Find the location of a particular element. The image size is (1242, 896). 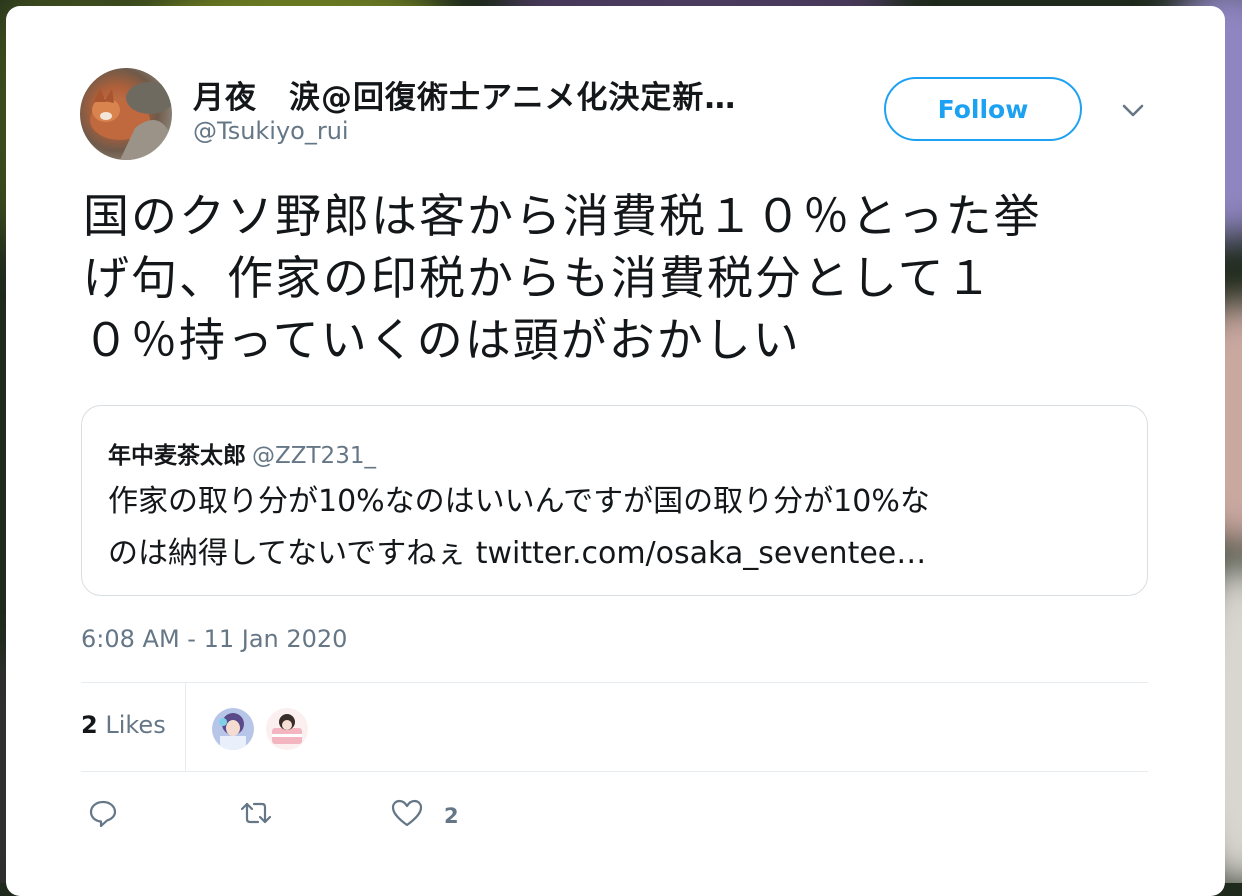

likes-count: 2 Likes is located at coordinates (123, 725).